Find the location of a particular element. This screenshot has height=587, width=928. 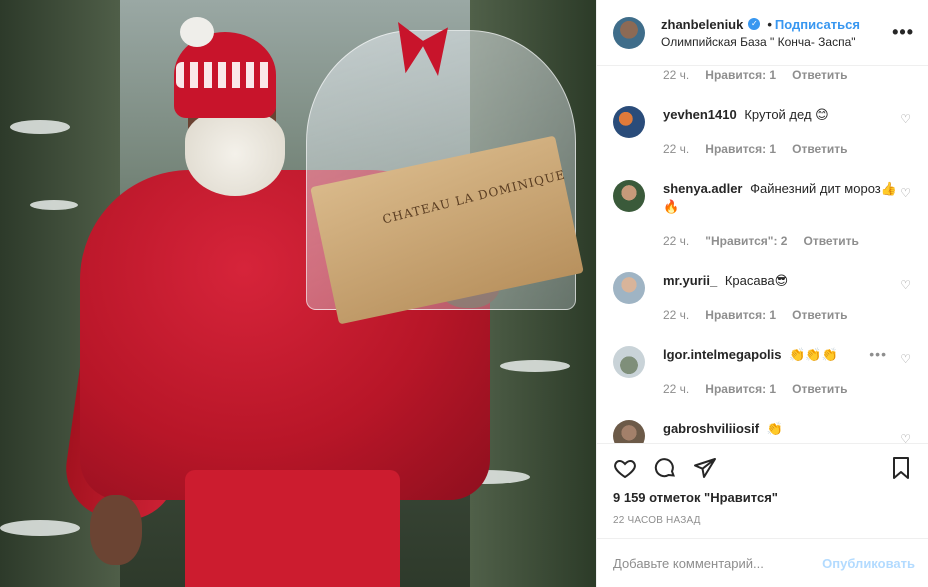

likes-count: 9 159 отметок "Нравится" is located at coordinates (762, 497).